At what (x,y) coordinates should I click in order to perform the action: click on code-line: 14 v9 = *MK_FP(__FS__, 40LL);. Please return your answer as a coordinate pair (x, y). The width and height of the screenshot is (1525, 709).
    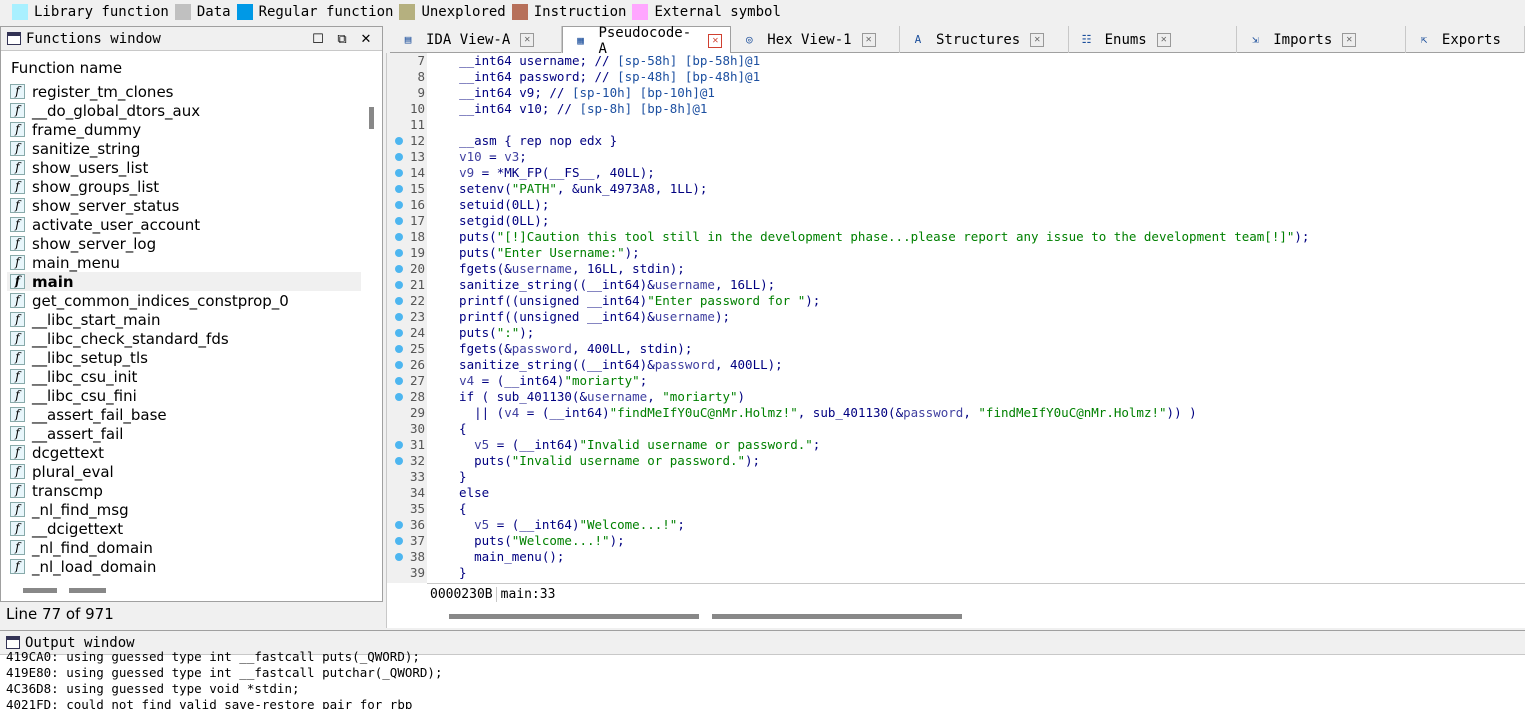
    Looking at the image, I should click on (956, 173).